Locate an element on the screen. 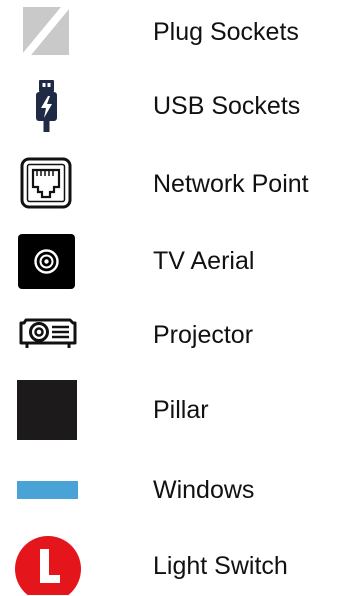  legend-label-pillar: Pillar is located at coordinates (181, 410).